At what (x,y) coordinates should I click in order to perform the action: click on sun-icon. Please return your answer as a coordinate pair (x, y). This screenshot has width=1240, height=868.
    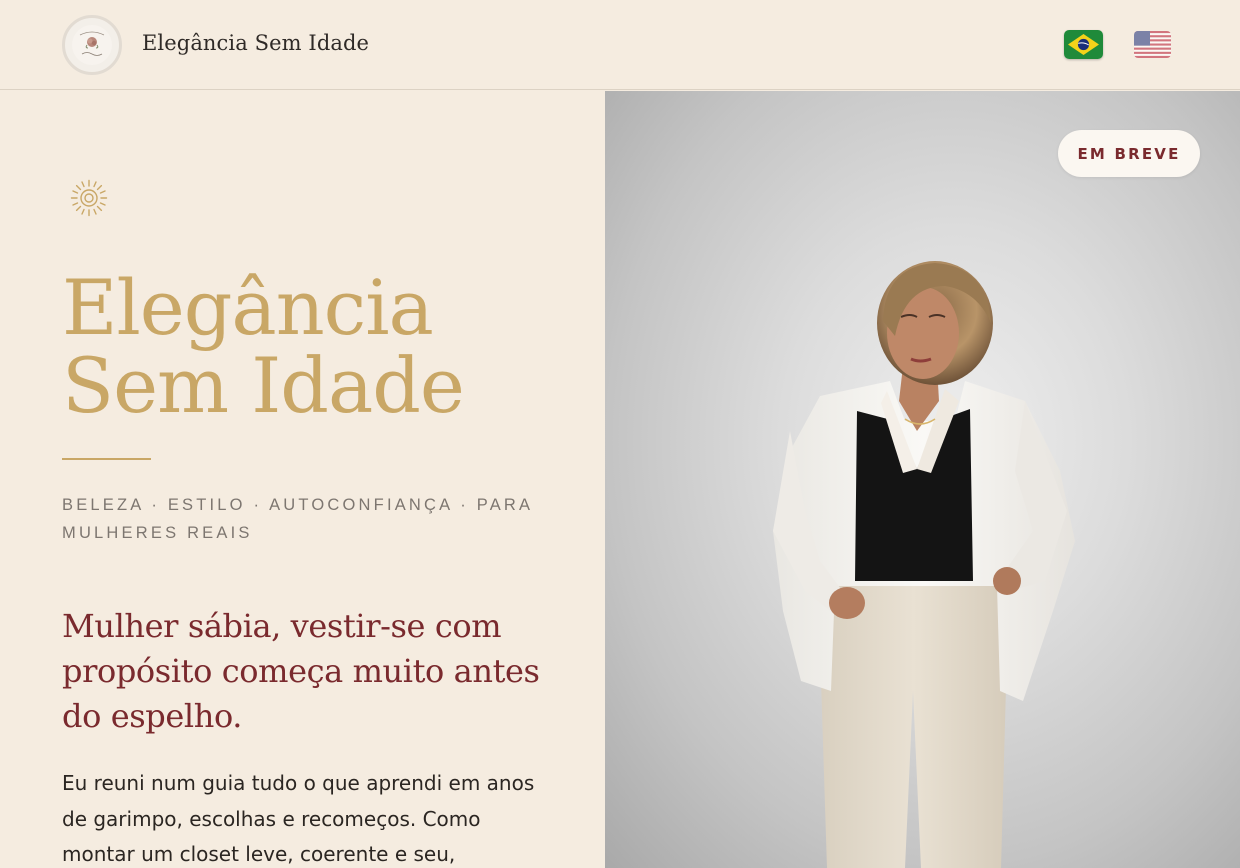
    Looking at the image, I should click on (89, 198).